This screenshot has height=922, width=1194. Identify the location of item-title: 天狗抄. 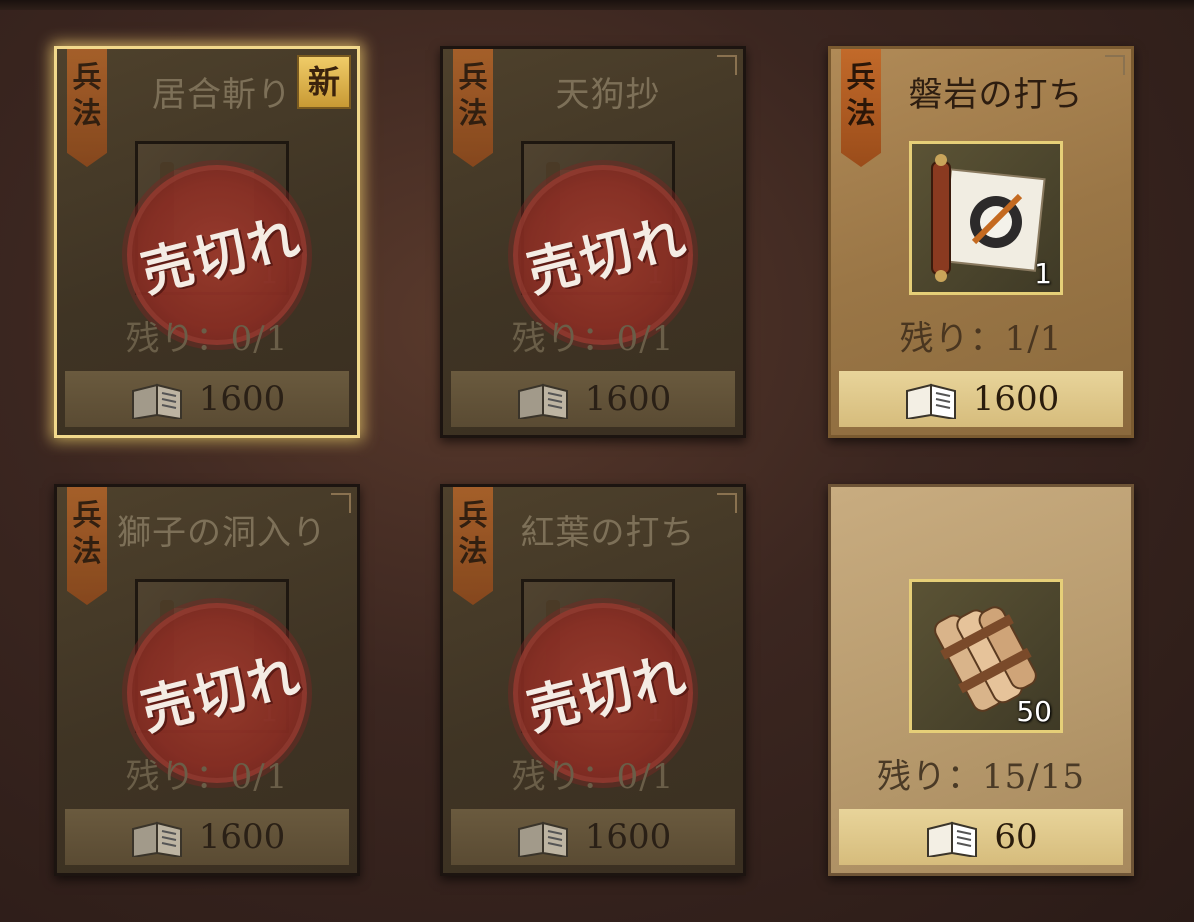
(608, 95).